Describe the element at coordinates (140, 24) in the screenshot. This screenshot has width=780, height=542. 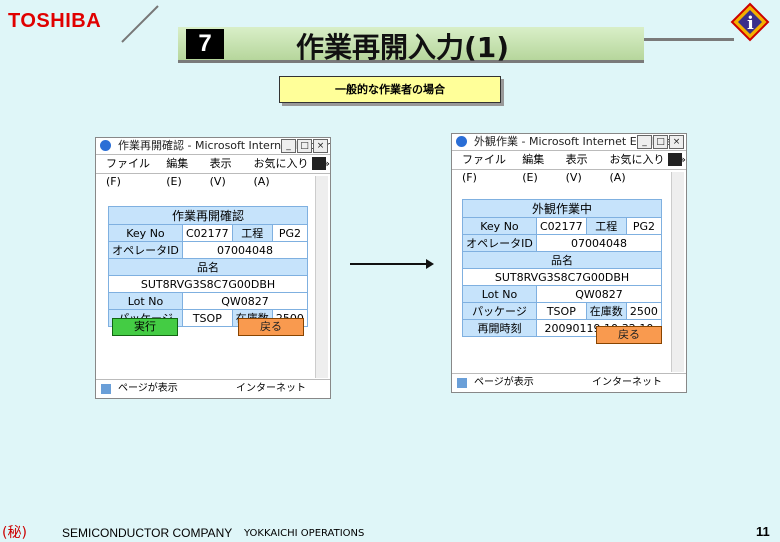
I see `logo-swoosh-icon` at that location.